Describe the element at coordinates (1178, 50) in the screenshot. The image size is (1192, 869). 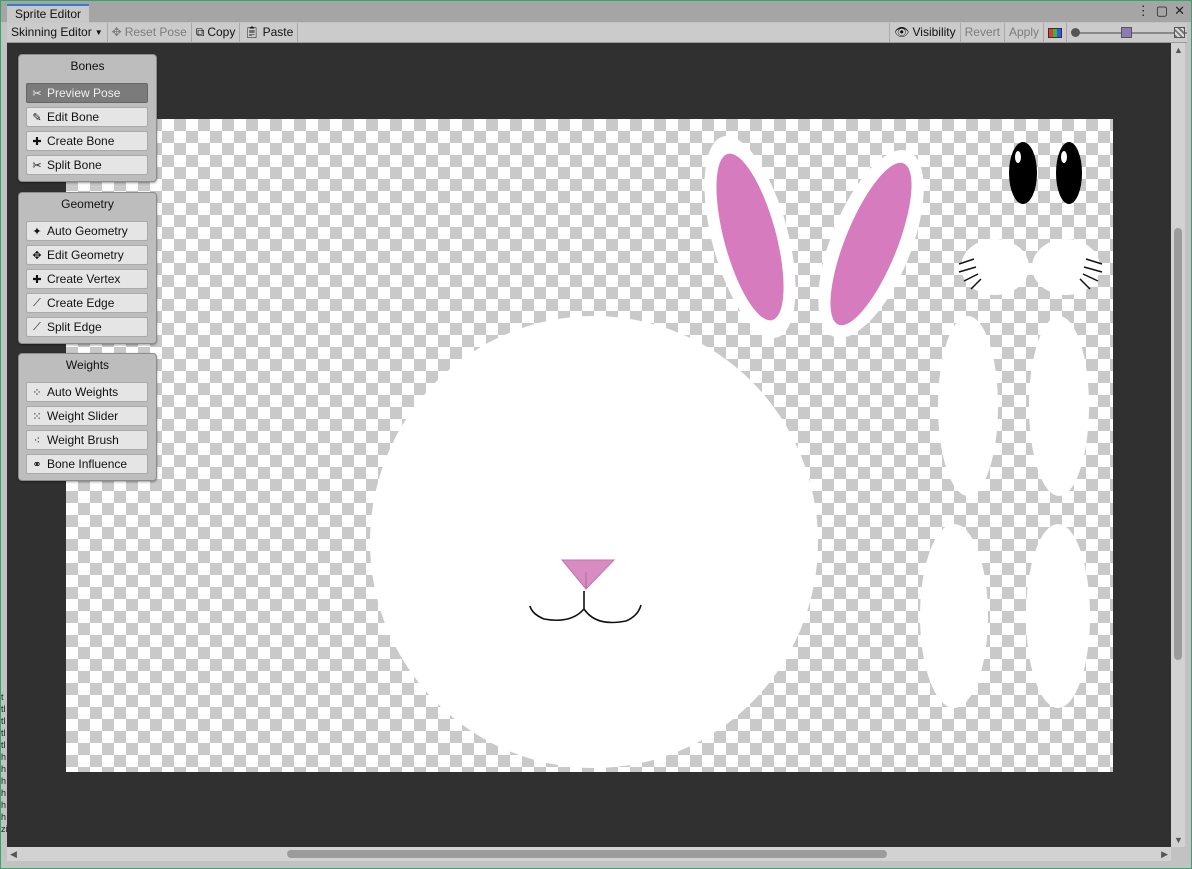
I see `scroll-up-icon: ▲` at that location.